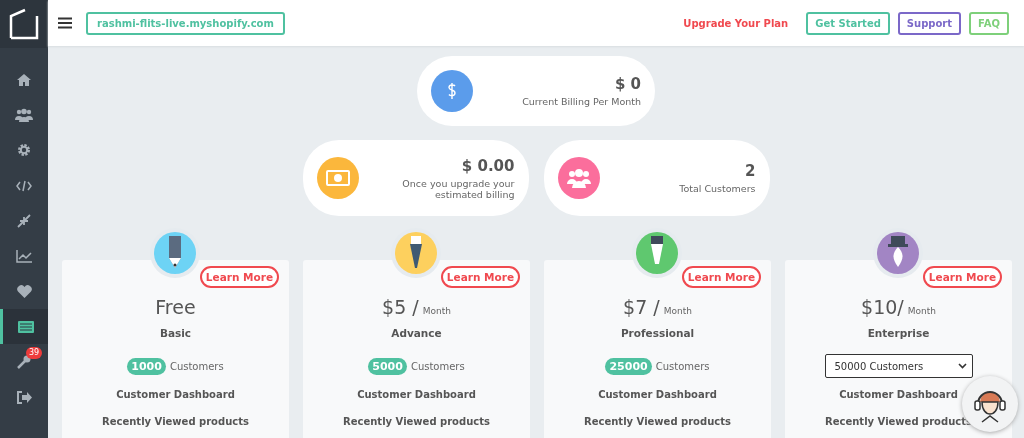  What do you see at coordinates (416, 333) in the screenshot?
I see `plan-name: Advance` at bounding box center [416, 333].